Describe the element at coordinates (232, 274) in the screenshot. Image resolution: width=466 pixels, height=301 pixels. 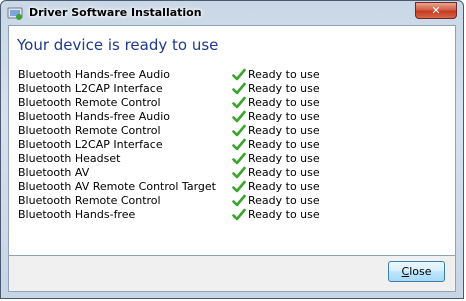
I see `button-bar: Close` at that location.